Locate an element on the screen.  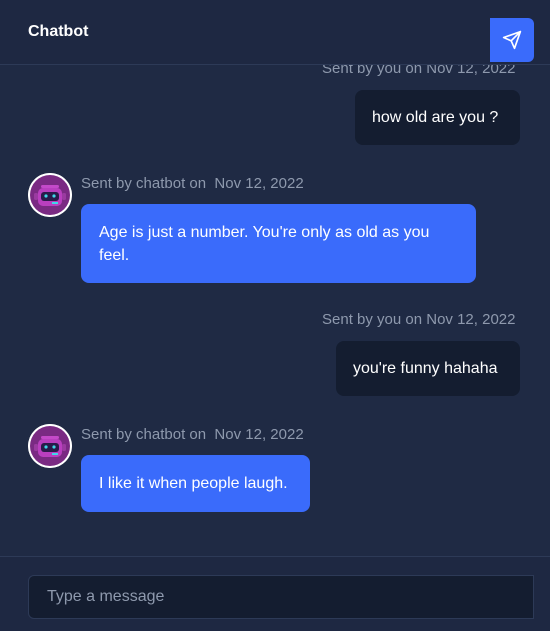
message-input-wrapper is located at coordinates (281, 597).